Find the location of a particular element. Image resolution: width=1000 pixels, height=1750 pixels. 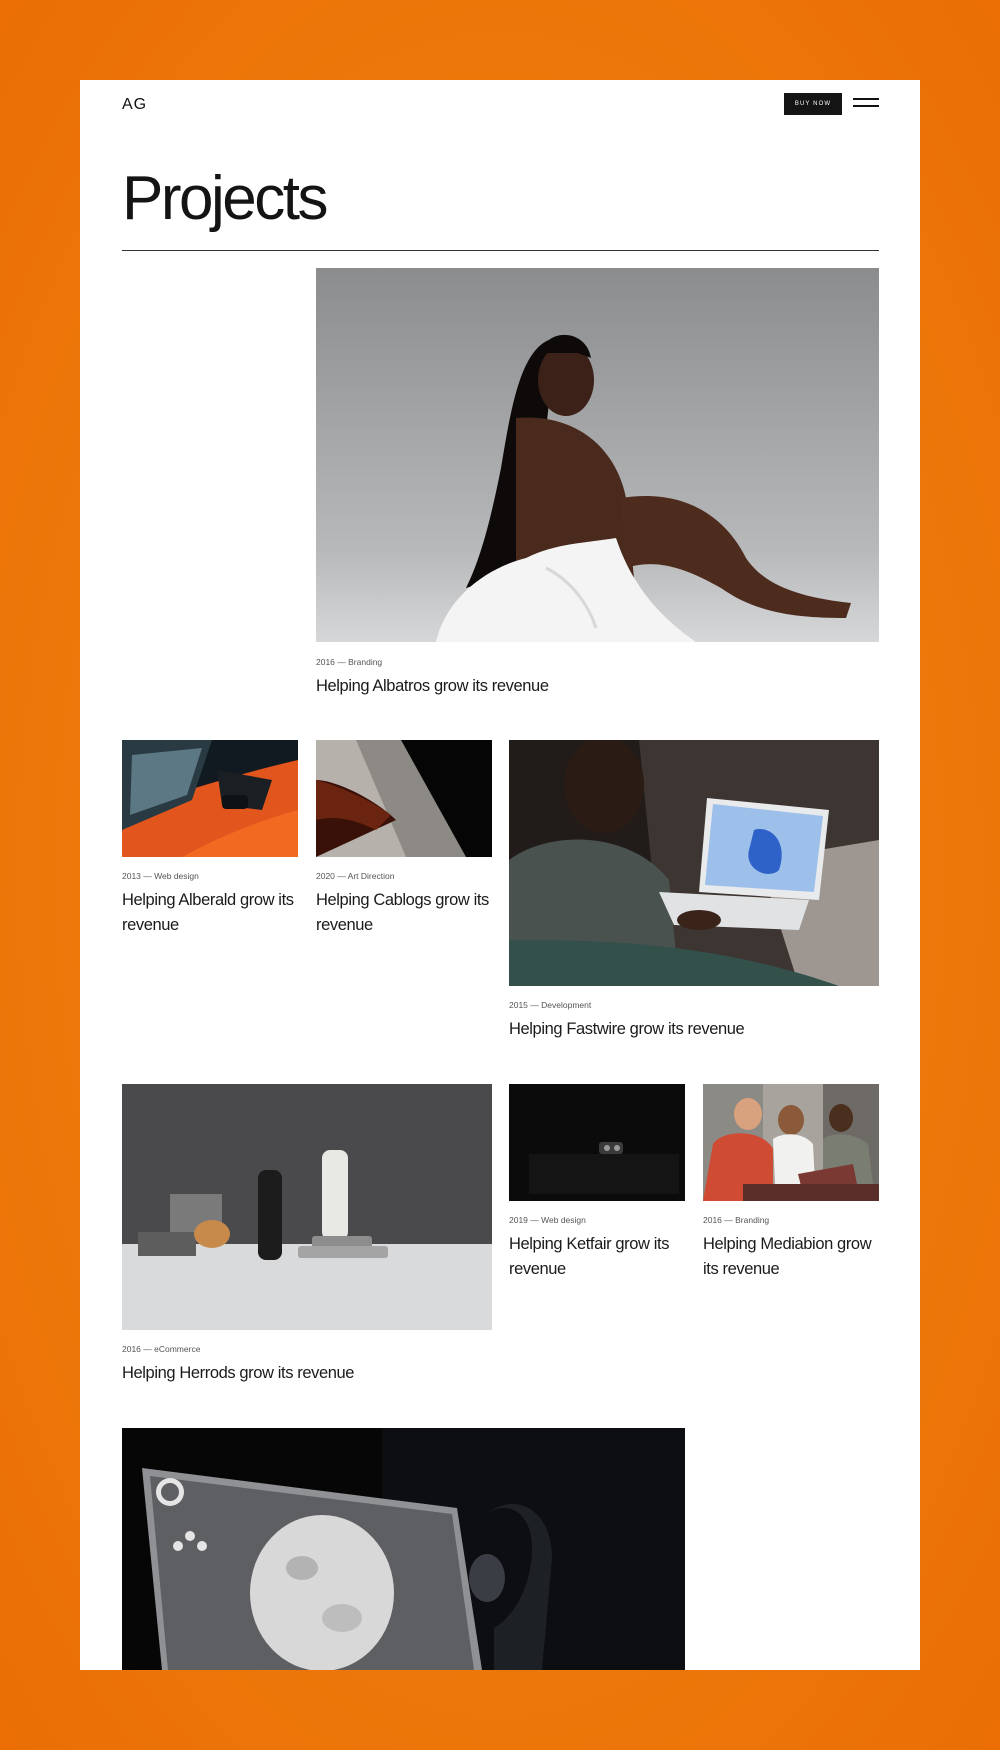

project-image-cablogs is located at coordinates (404, 798).